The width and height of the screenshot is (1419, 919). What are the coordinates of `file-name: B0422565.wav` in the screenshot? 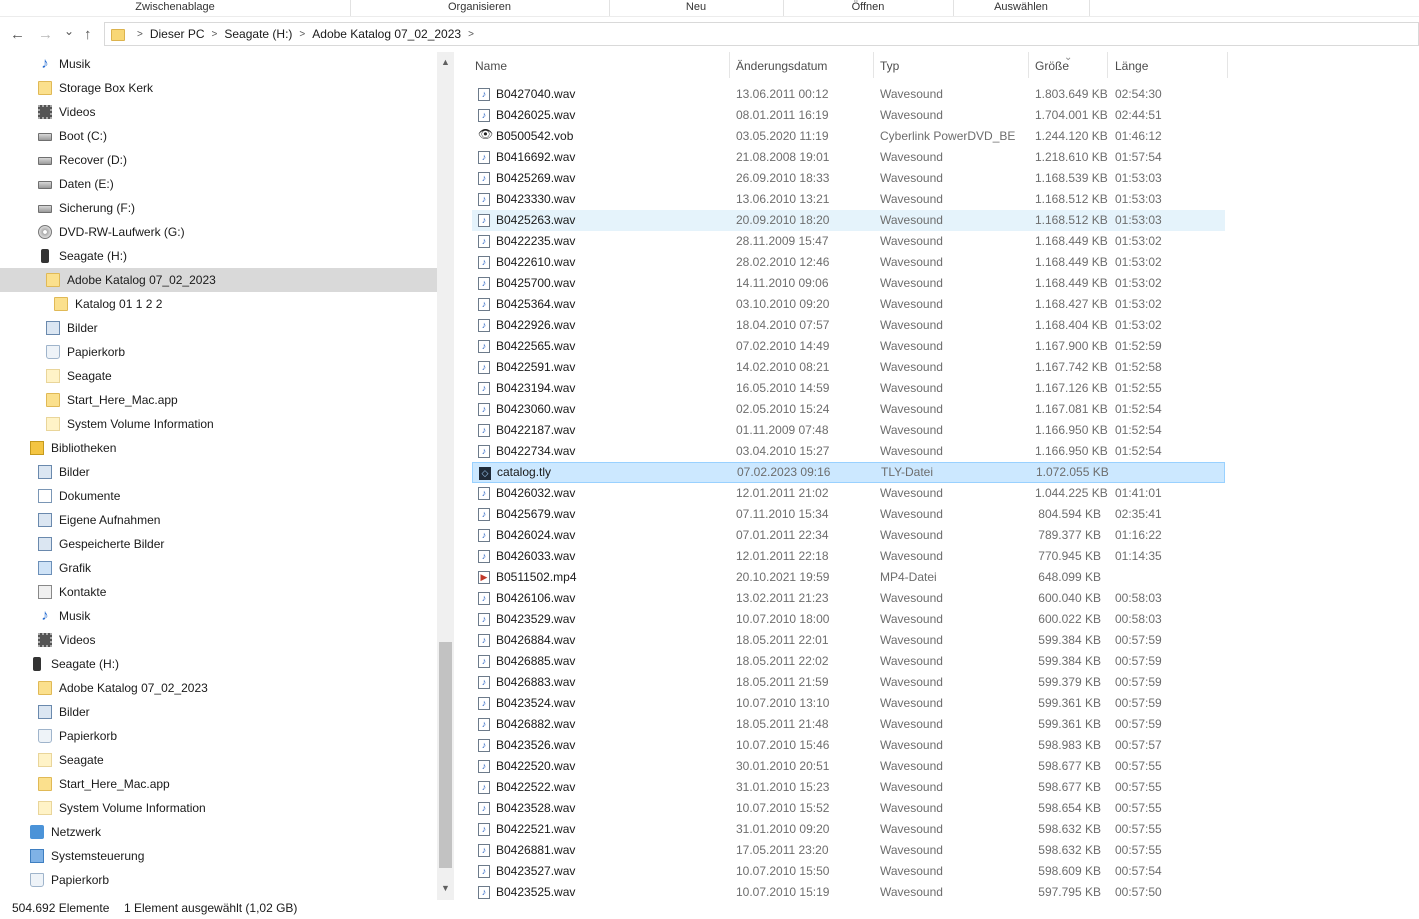 It's located at (536, 346).